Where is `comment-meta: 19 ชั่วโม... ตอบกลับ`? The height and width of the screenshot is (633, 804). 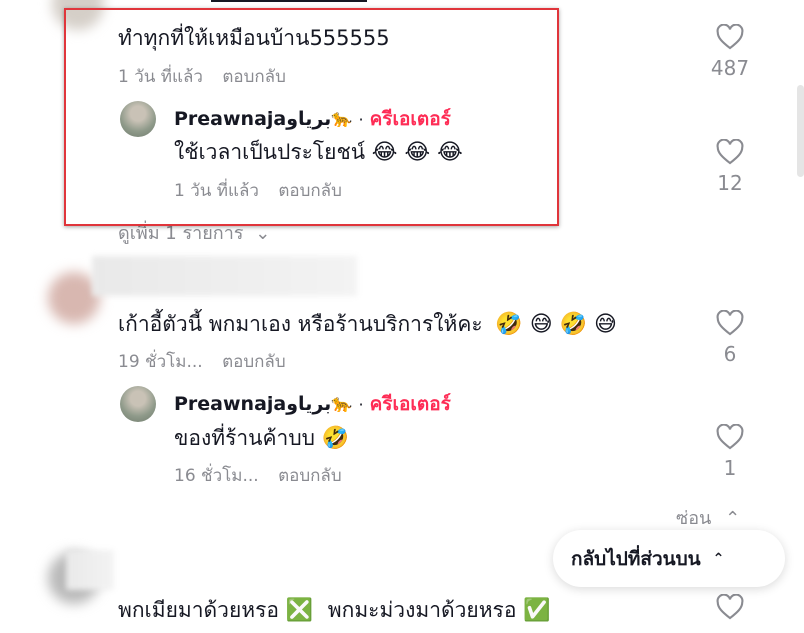
comment-meta: 19 ชั่วโม... ตอบกลับ is located at coordinates (202, 361).